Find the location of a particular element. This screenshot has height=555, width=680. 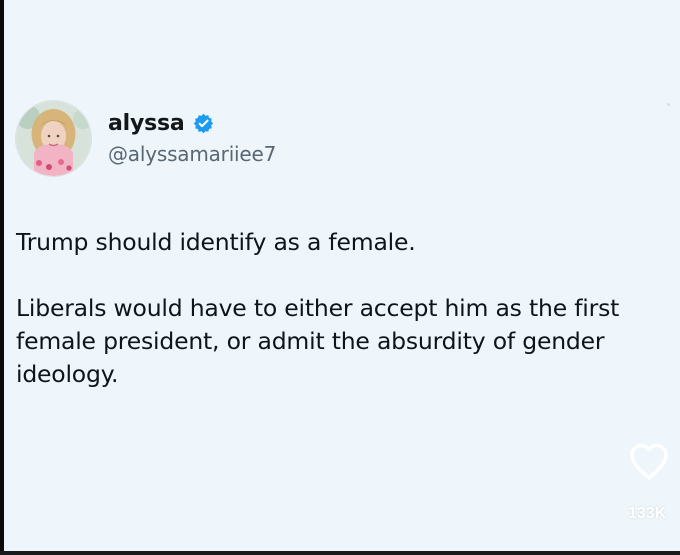

tweet-header: alyssa @alyssamariiee7 is located at coordinates (145, 138).